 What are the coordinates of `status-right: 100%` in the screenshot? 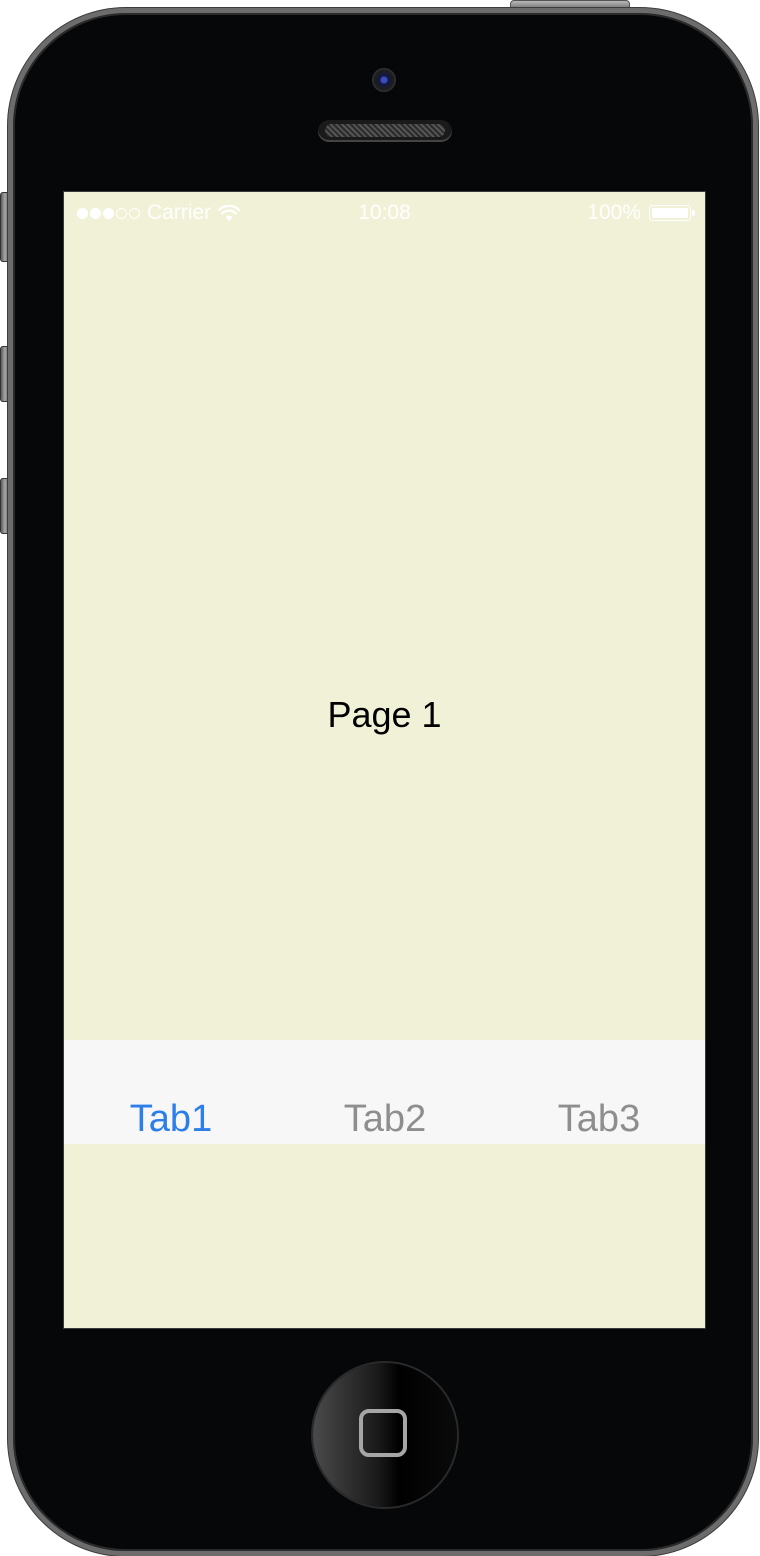 It's located at (641, 213).